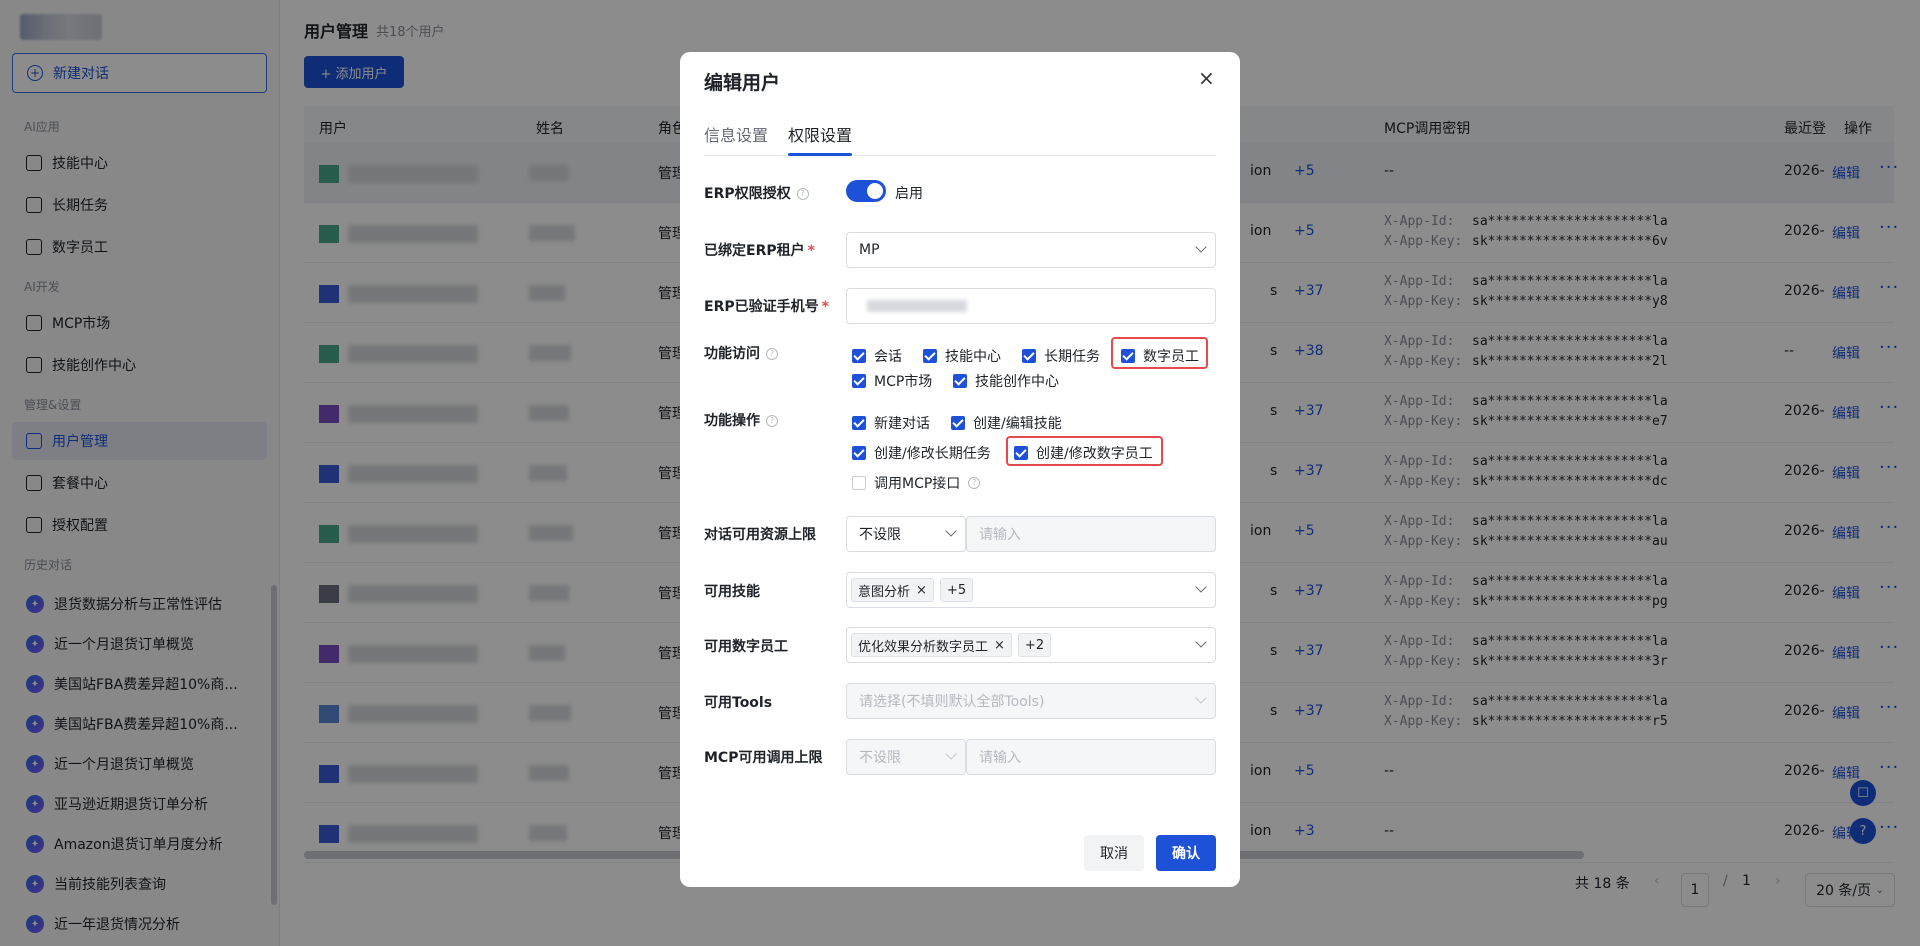  Describe the element at coordinates (956, 590) in the screenshot. I see `skill-more-tag: +5` at that location.